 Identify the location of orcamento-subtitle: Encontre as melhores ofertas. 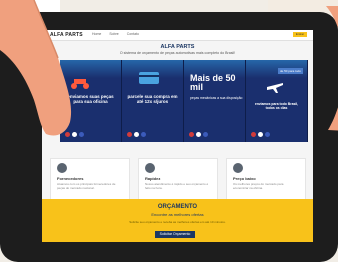
(177, 214).